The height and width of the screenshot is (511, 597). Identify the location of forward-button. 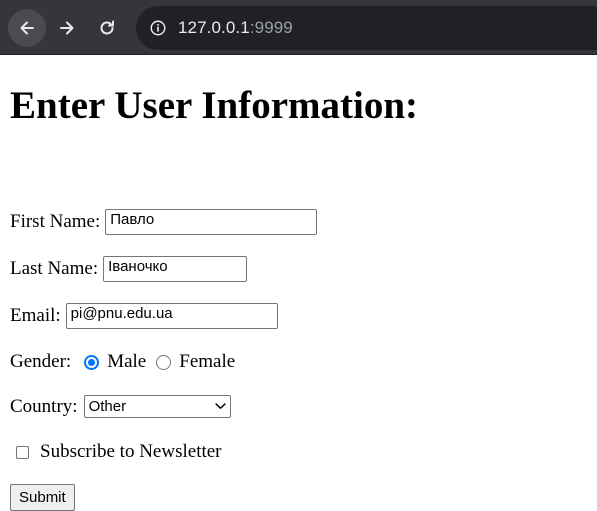
(67, 28).